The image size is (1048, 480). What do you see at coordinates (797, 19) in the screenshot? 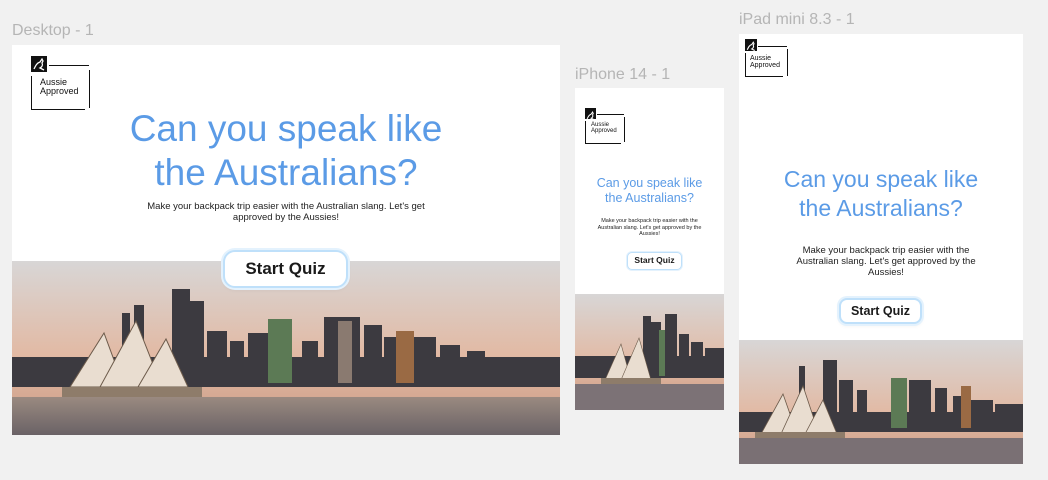
I see `ipad-frame-label: iPad mini 8.3 - 1` at bounding box center [797, 19].